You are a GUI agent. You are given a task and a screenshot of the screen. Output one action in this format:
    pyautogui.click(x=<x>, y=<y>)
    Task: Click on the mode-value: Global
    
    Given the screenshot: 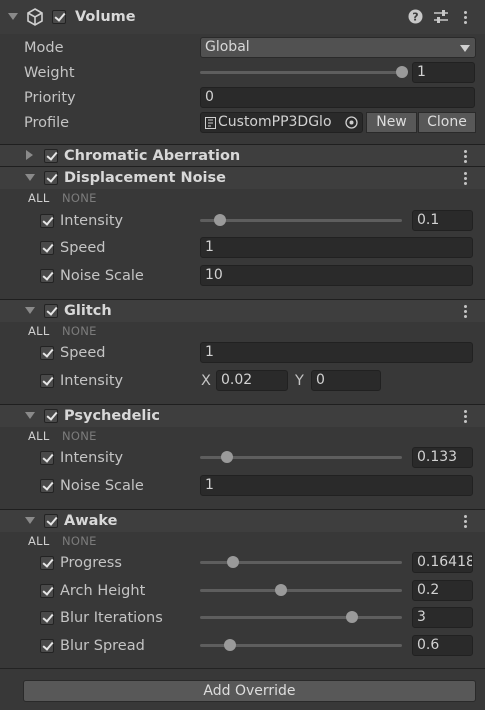 What is the action you would take?
    pyautogui.click(x=227, y=47)
    